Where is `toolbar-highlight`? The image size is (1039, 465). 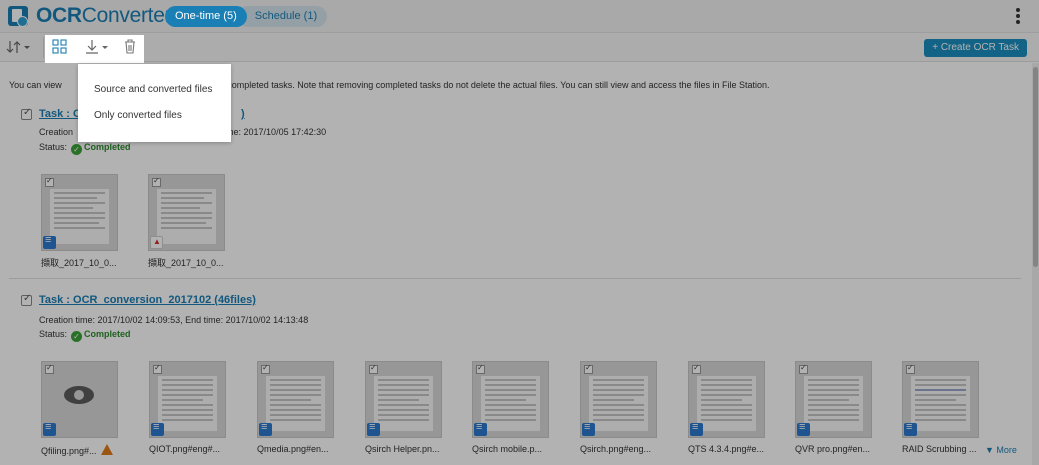 toolbar-highlight is located at coordinates (94, 49).